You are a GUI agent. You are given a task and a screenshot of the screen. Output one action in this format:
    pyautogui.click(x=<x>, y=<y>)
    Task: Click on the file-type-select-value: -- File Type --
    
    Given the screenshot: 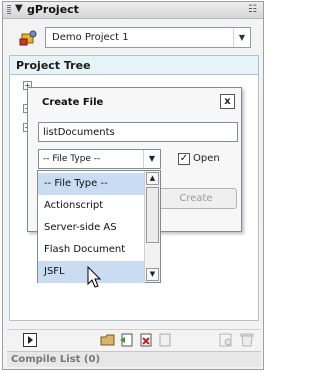 What is the action you would take?
    pyautogui.click(x=72, y=159)
    